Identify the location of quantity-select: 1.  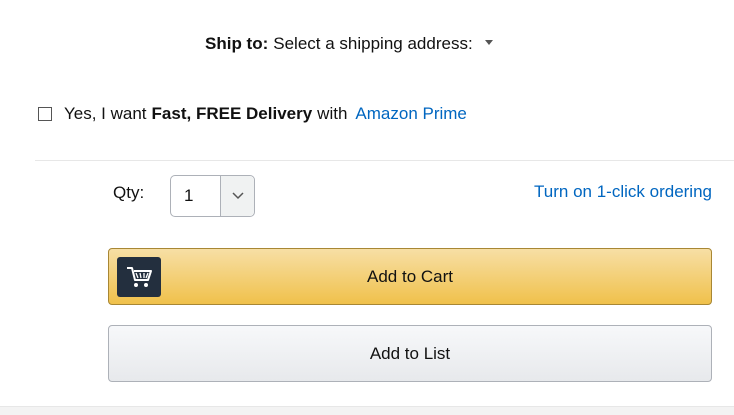
(212, 196).